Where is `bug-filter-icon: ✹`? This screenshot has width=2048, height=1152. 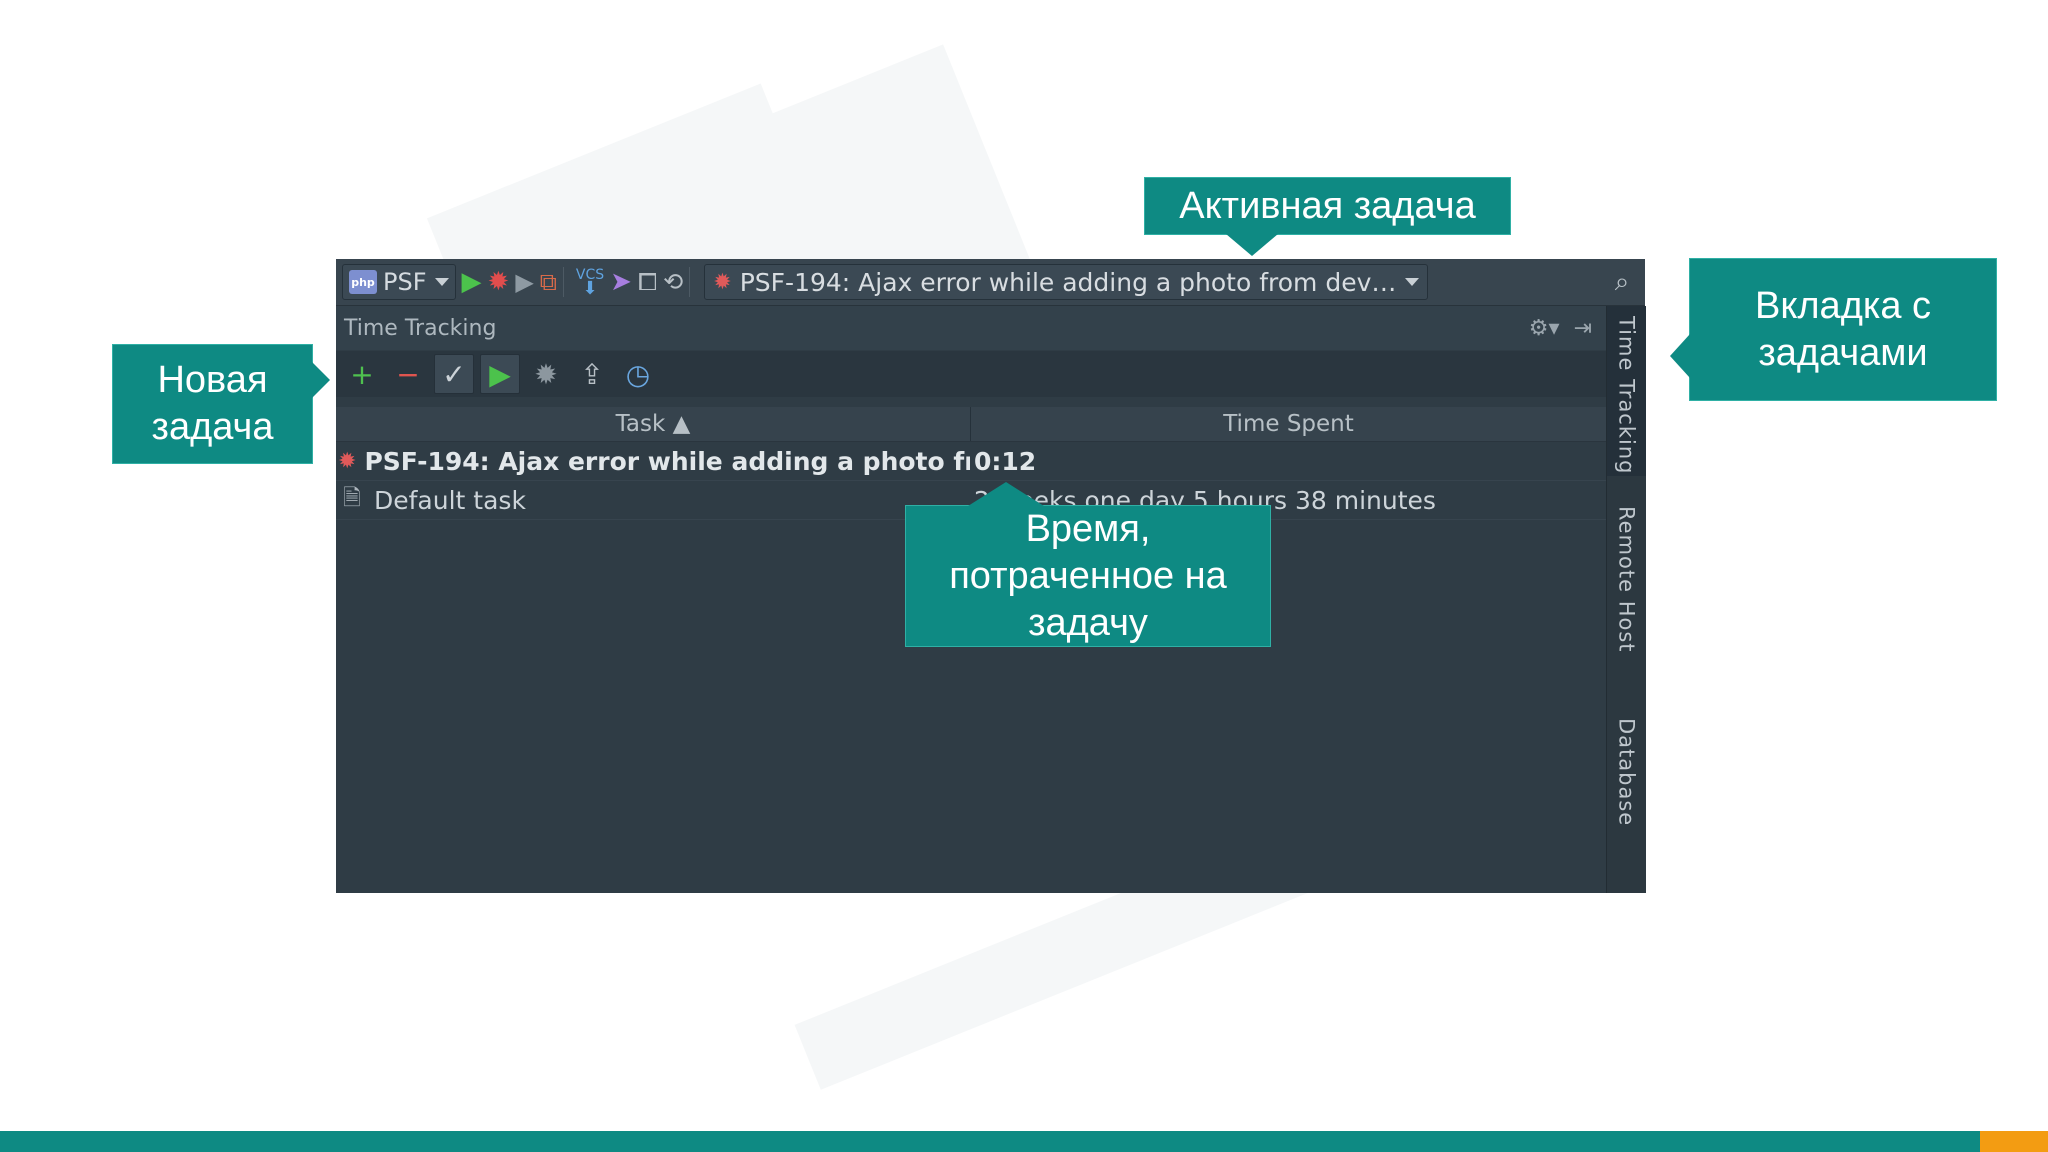 bug-filter-icon: ✹ is located at coordinates (546, 374).